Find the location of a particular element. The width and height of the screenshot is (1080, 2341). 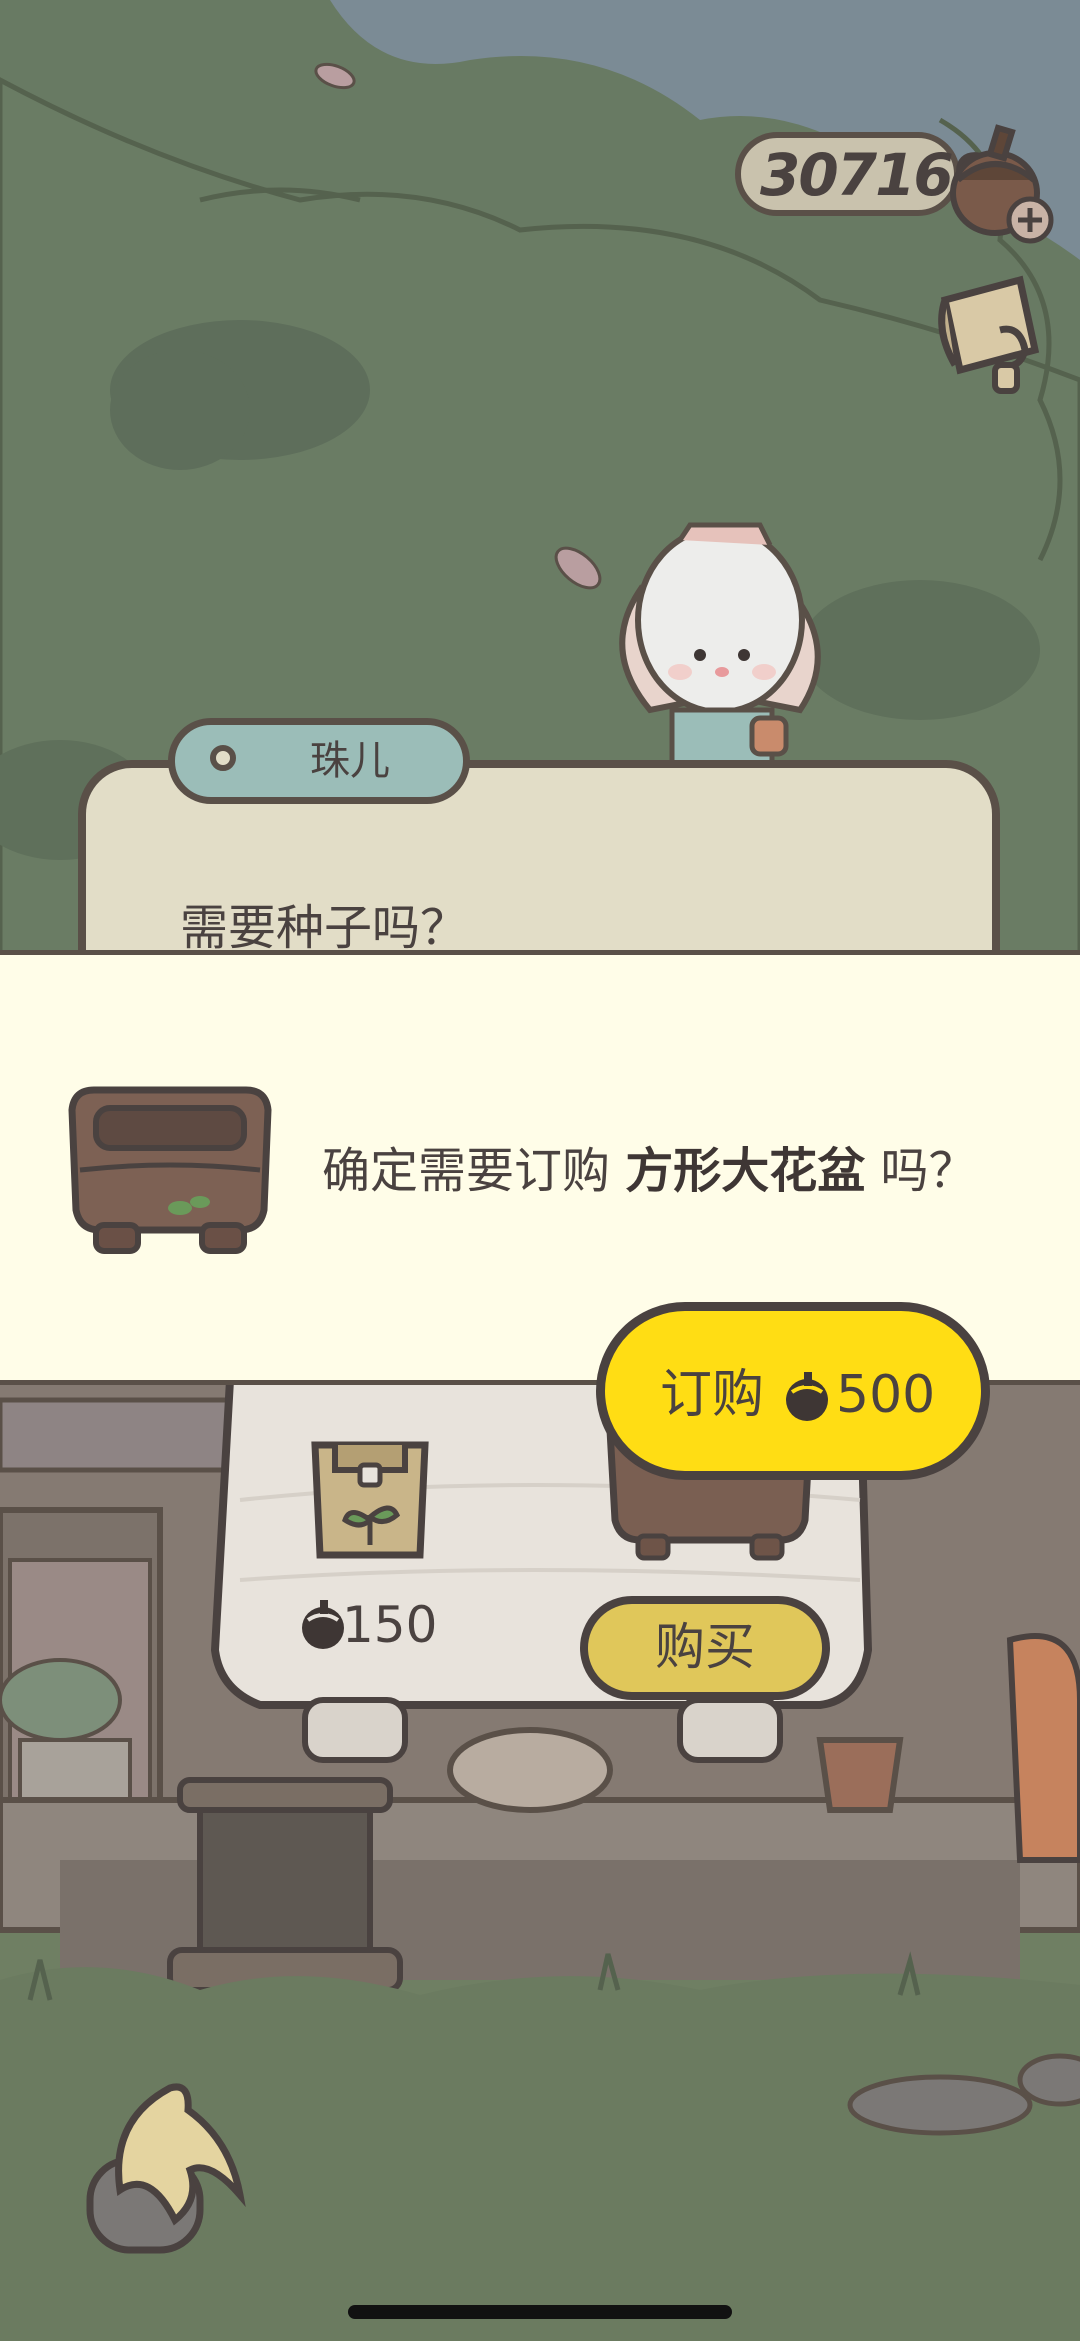

confirm-suffix: 吗？ is located at coordinates (921, 1171).